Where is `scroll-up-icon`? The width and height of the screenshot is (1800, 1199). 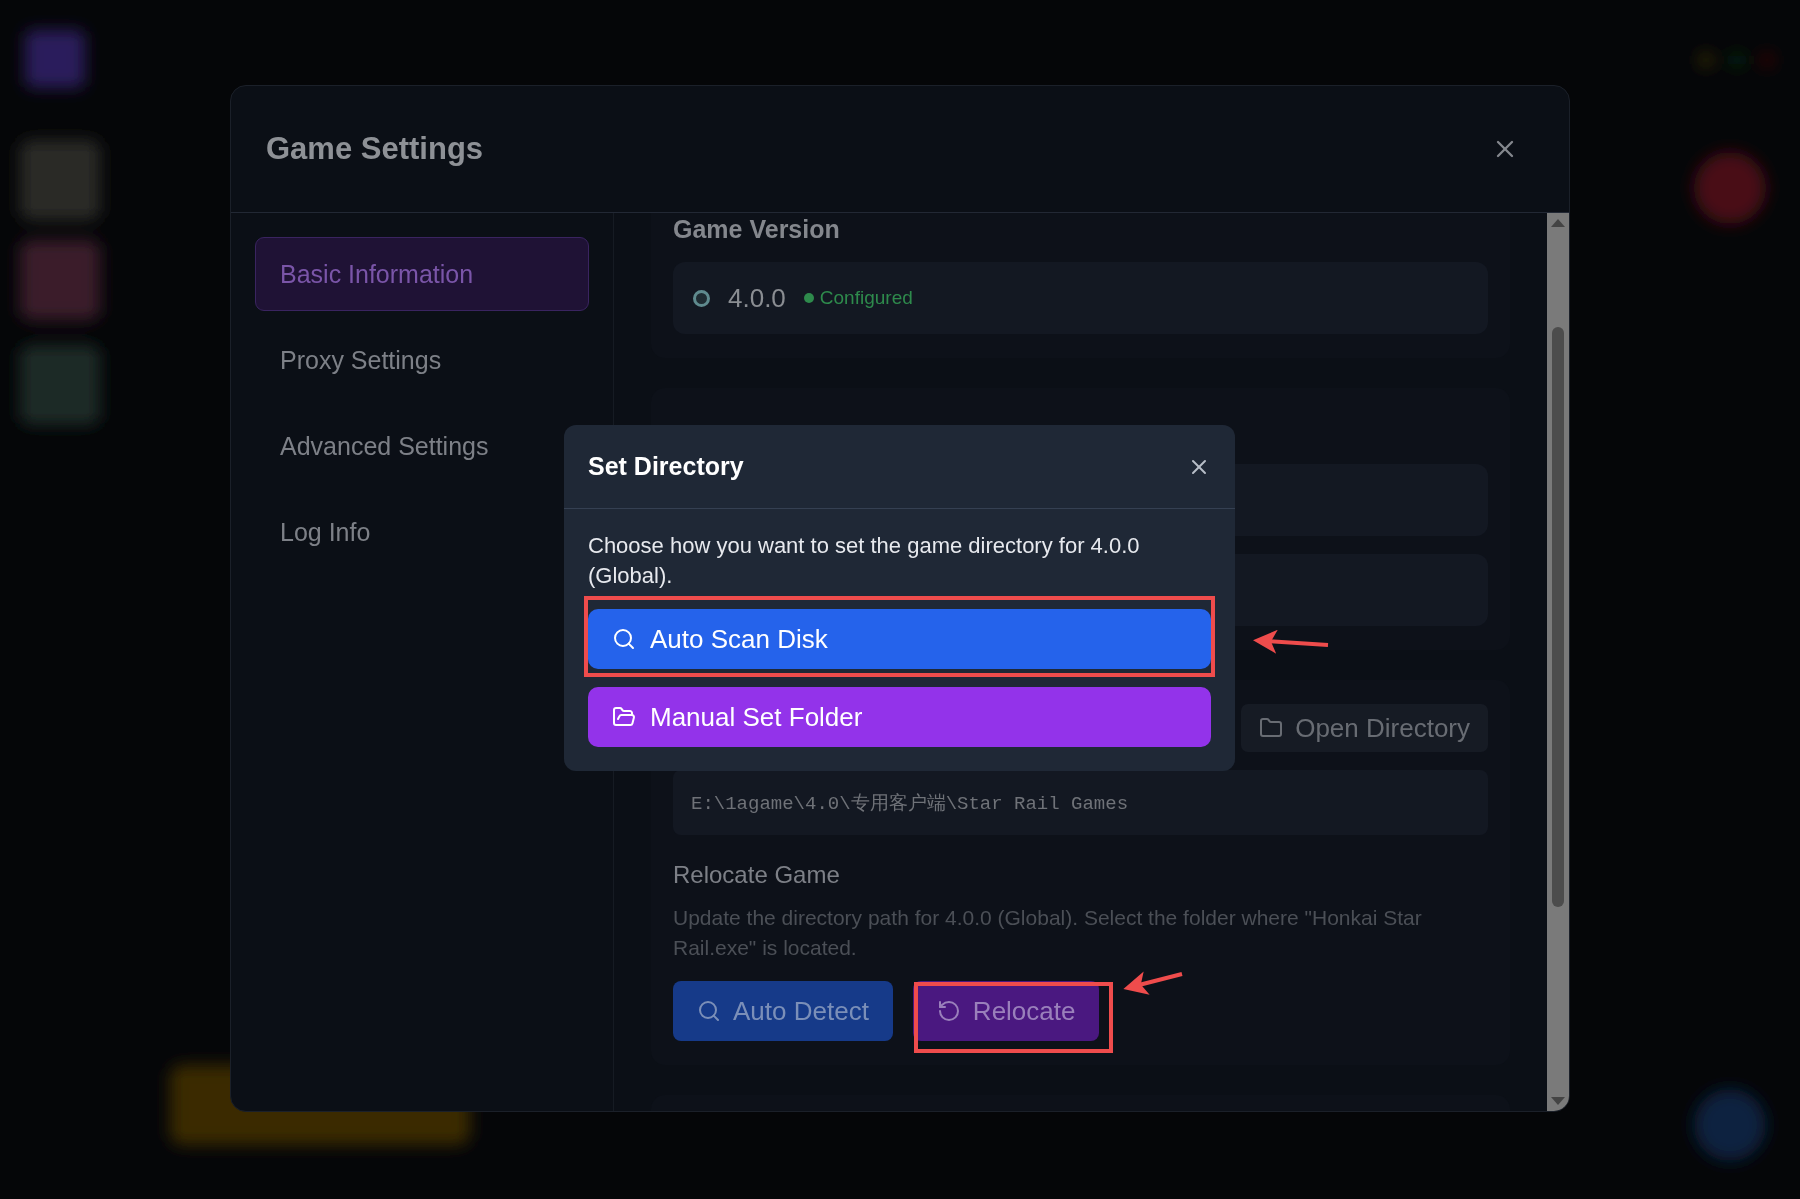
scroll-up-icon is located at coordinates (1558, 222).